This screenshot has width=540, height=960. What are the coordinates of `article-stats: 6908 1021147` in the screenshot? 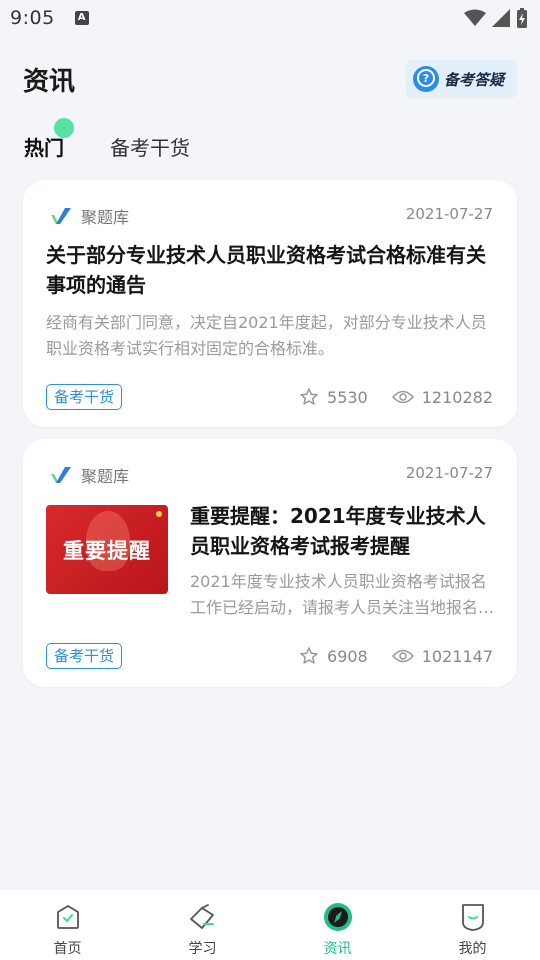 It's located at (396, 656).